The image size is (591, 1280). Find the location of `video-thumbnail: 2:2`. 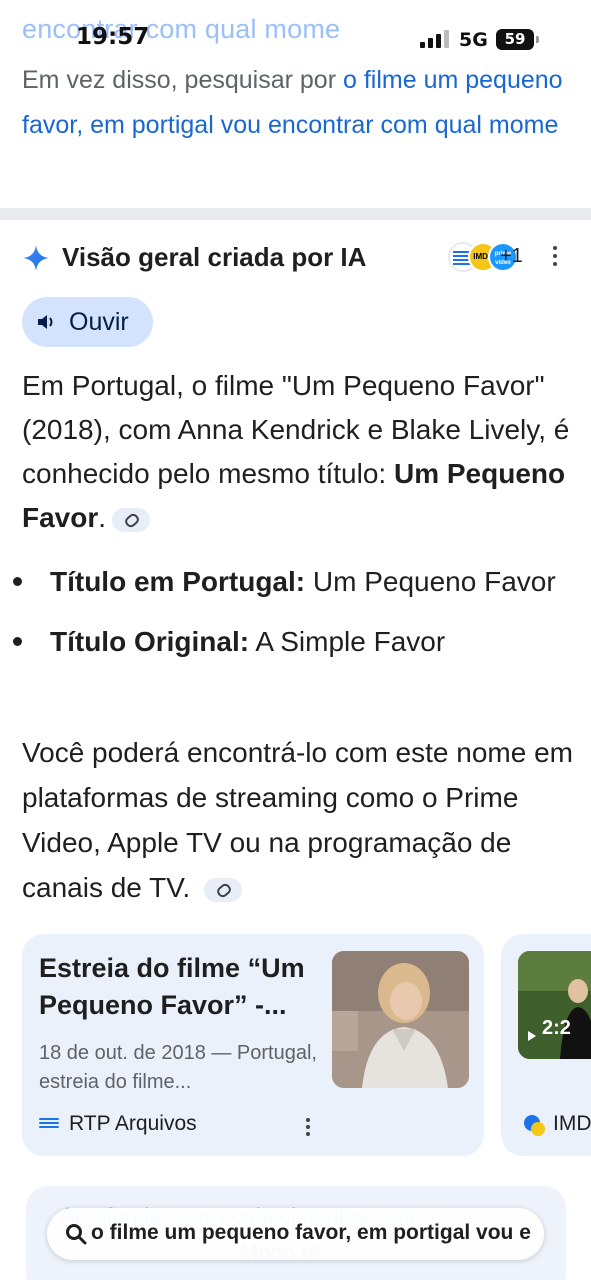

video-thumbnail: 2:2 is located at coordinates (554, 1005).